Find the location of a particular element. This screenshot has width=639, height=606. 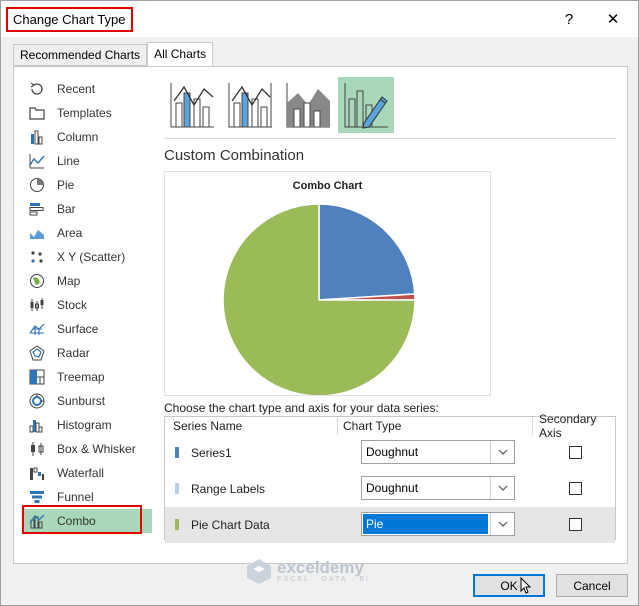

column-header-chart-type: Chart Type is located at coordinates (372, 426).